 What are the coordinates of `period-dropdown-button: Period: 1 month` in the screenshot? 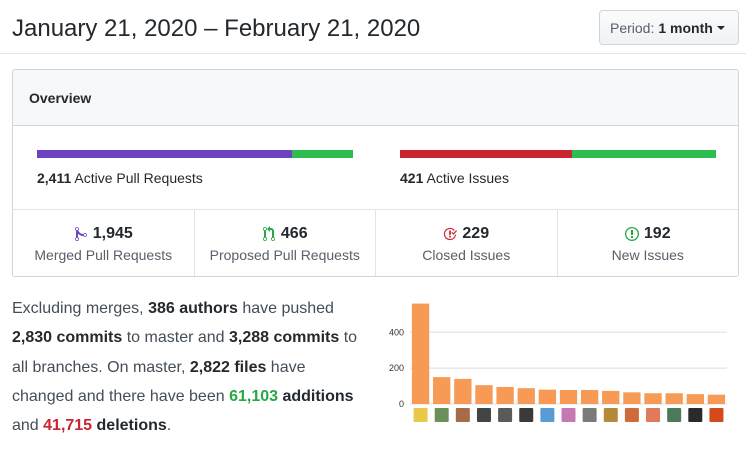 It's located at (669, 27).